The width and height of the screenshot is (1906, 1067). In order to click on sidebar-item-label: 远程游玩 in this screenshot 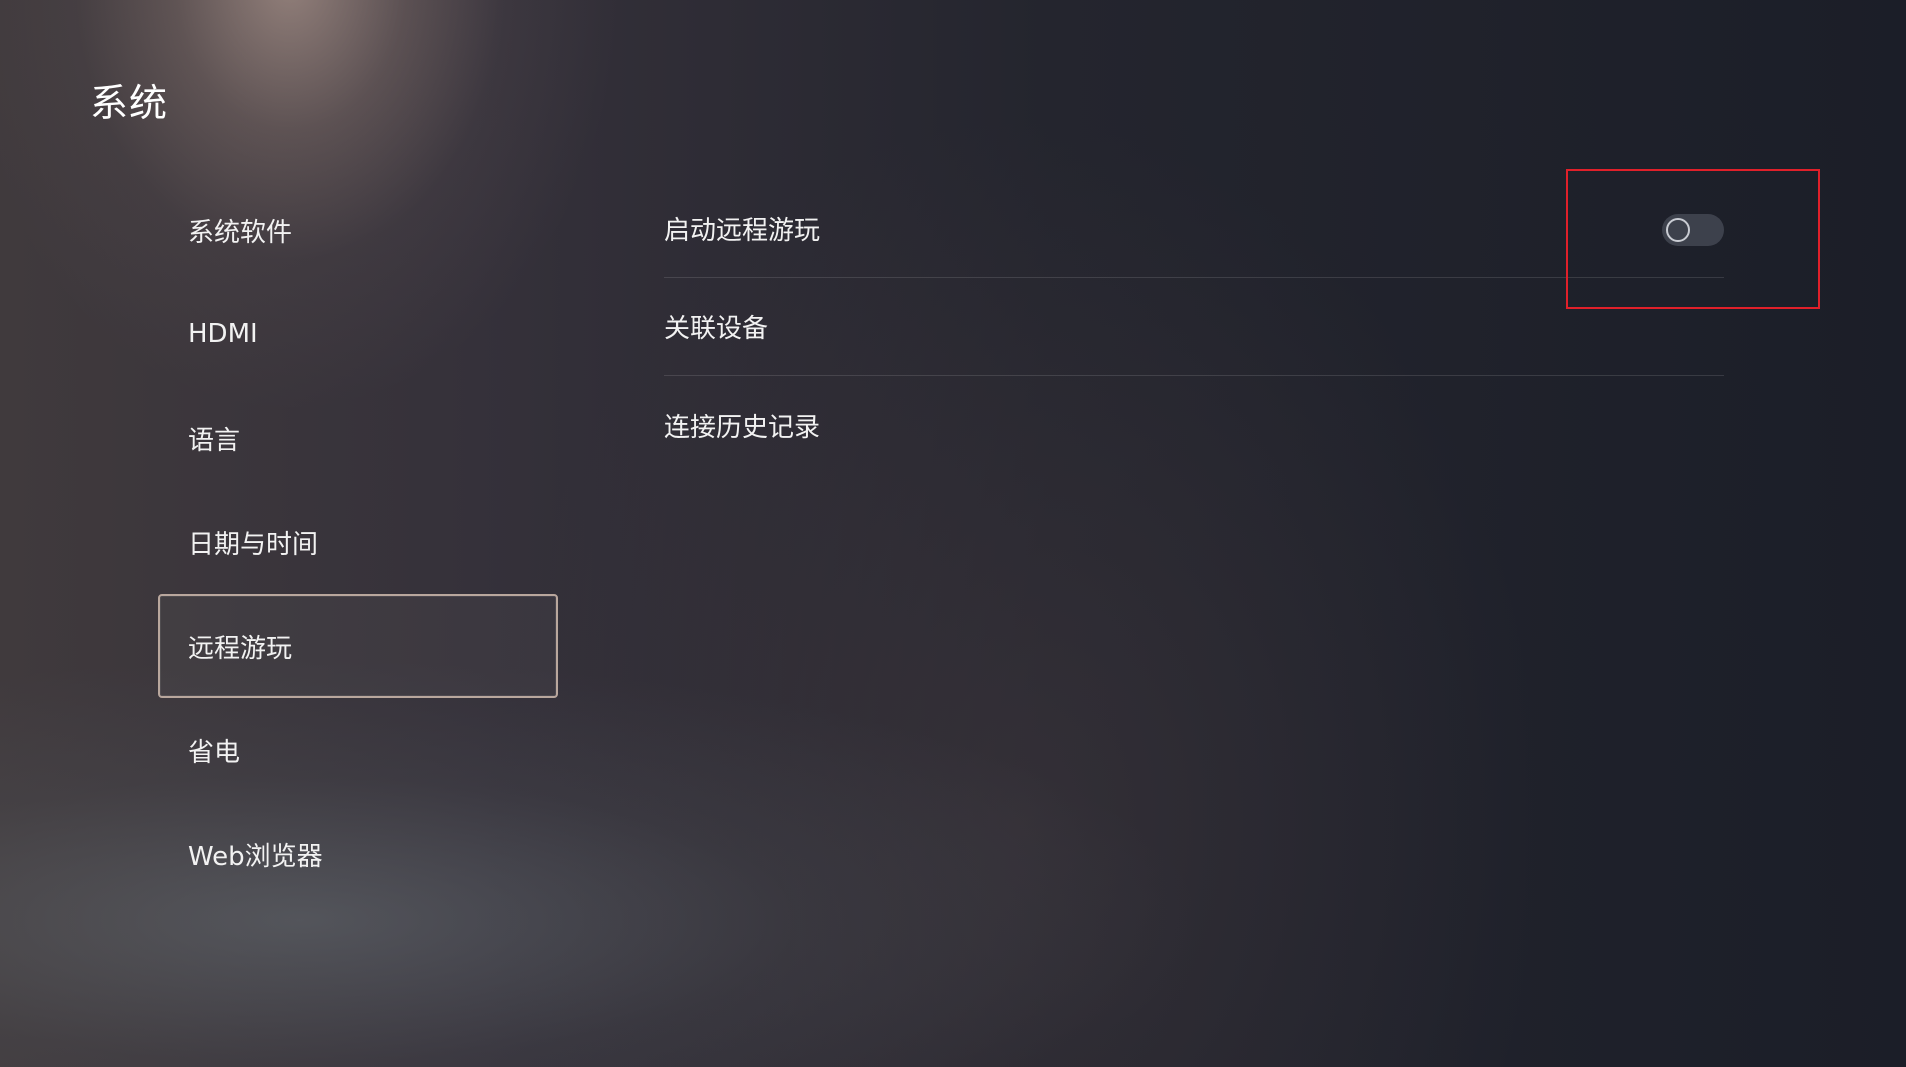, I will do `click(240, 648)`.